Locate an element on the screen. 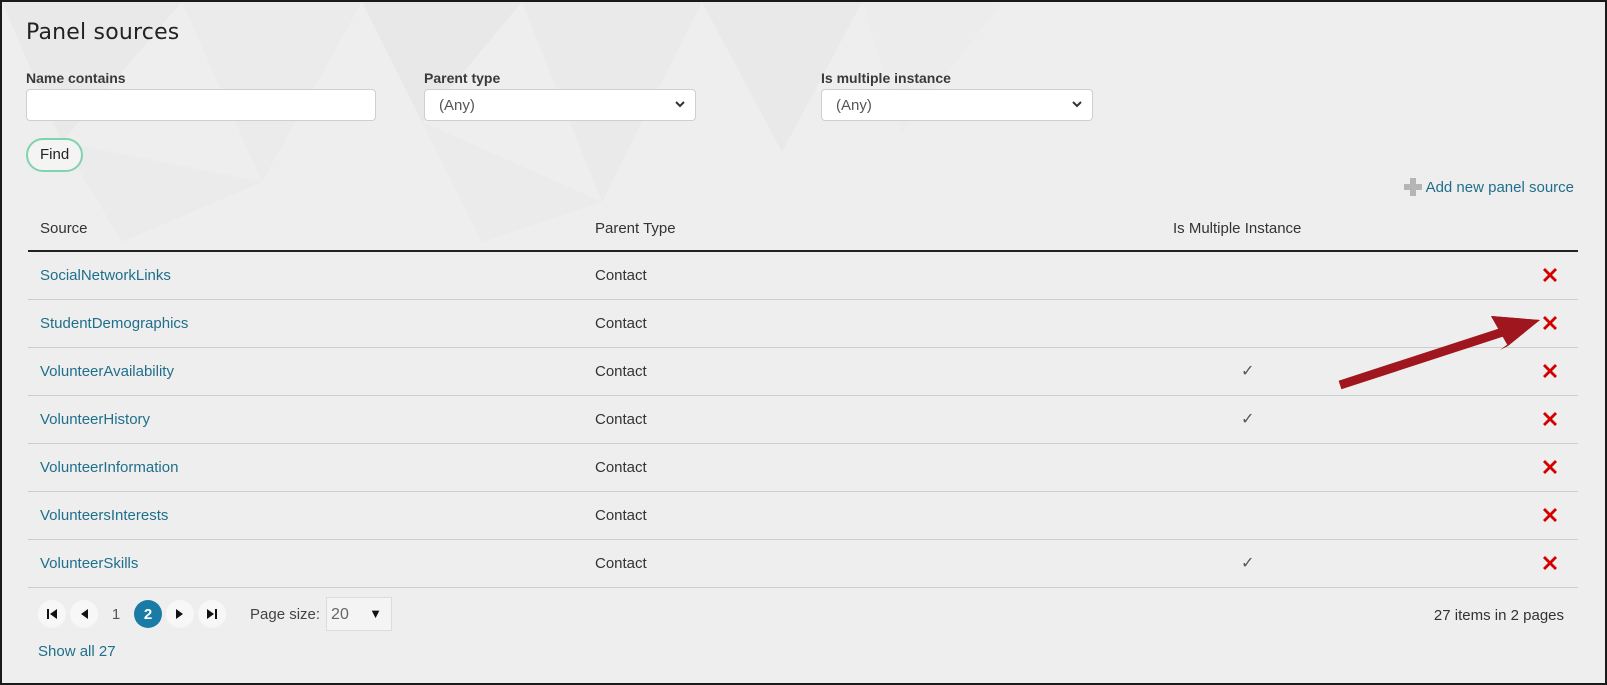  add-new-panel-source-label: Add new panel source is located at coordinates (1499, 187).